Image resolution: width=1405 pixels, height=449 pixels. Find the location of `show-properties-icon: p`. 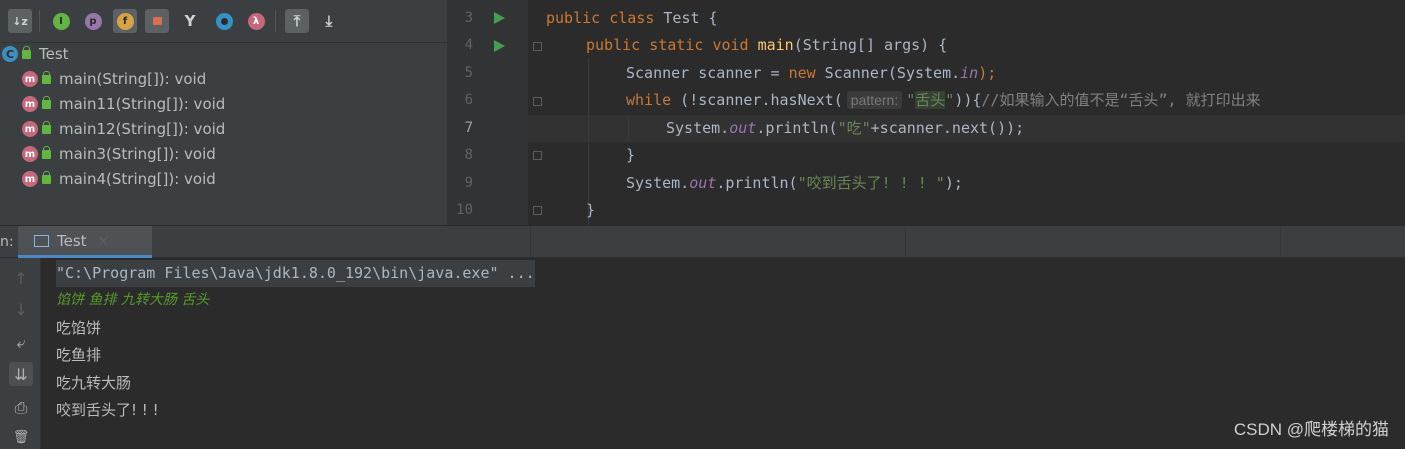

show-properties-icon: p is located at coordinates (93, 21).